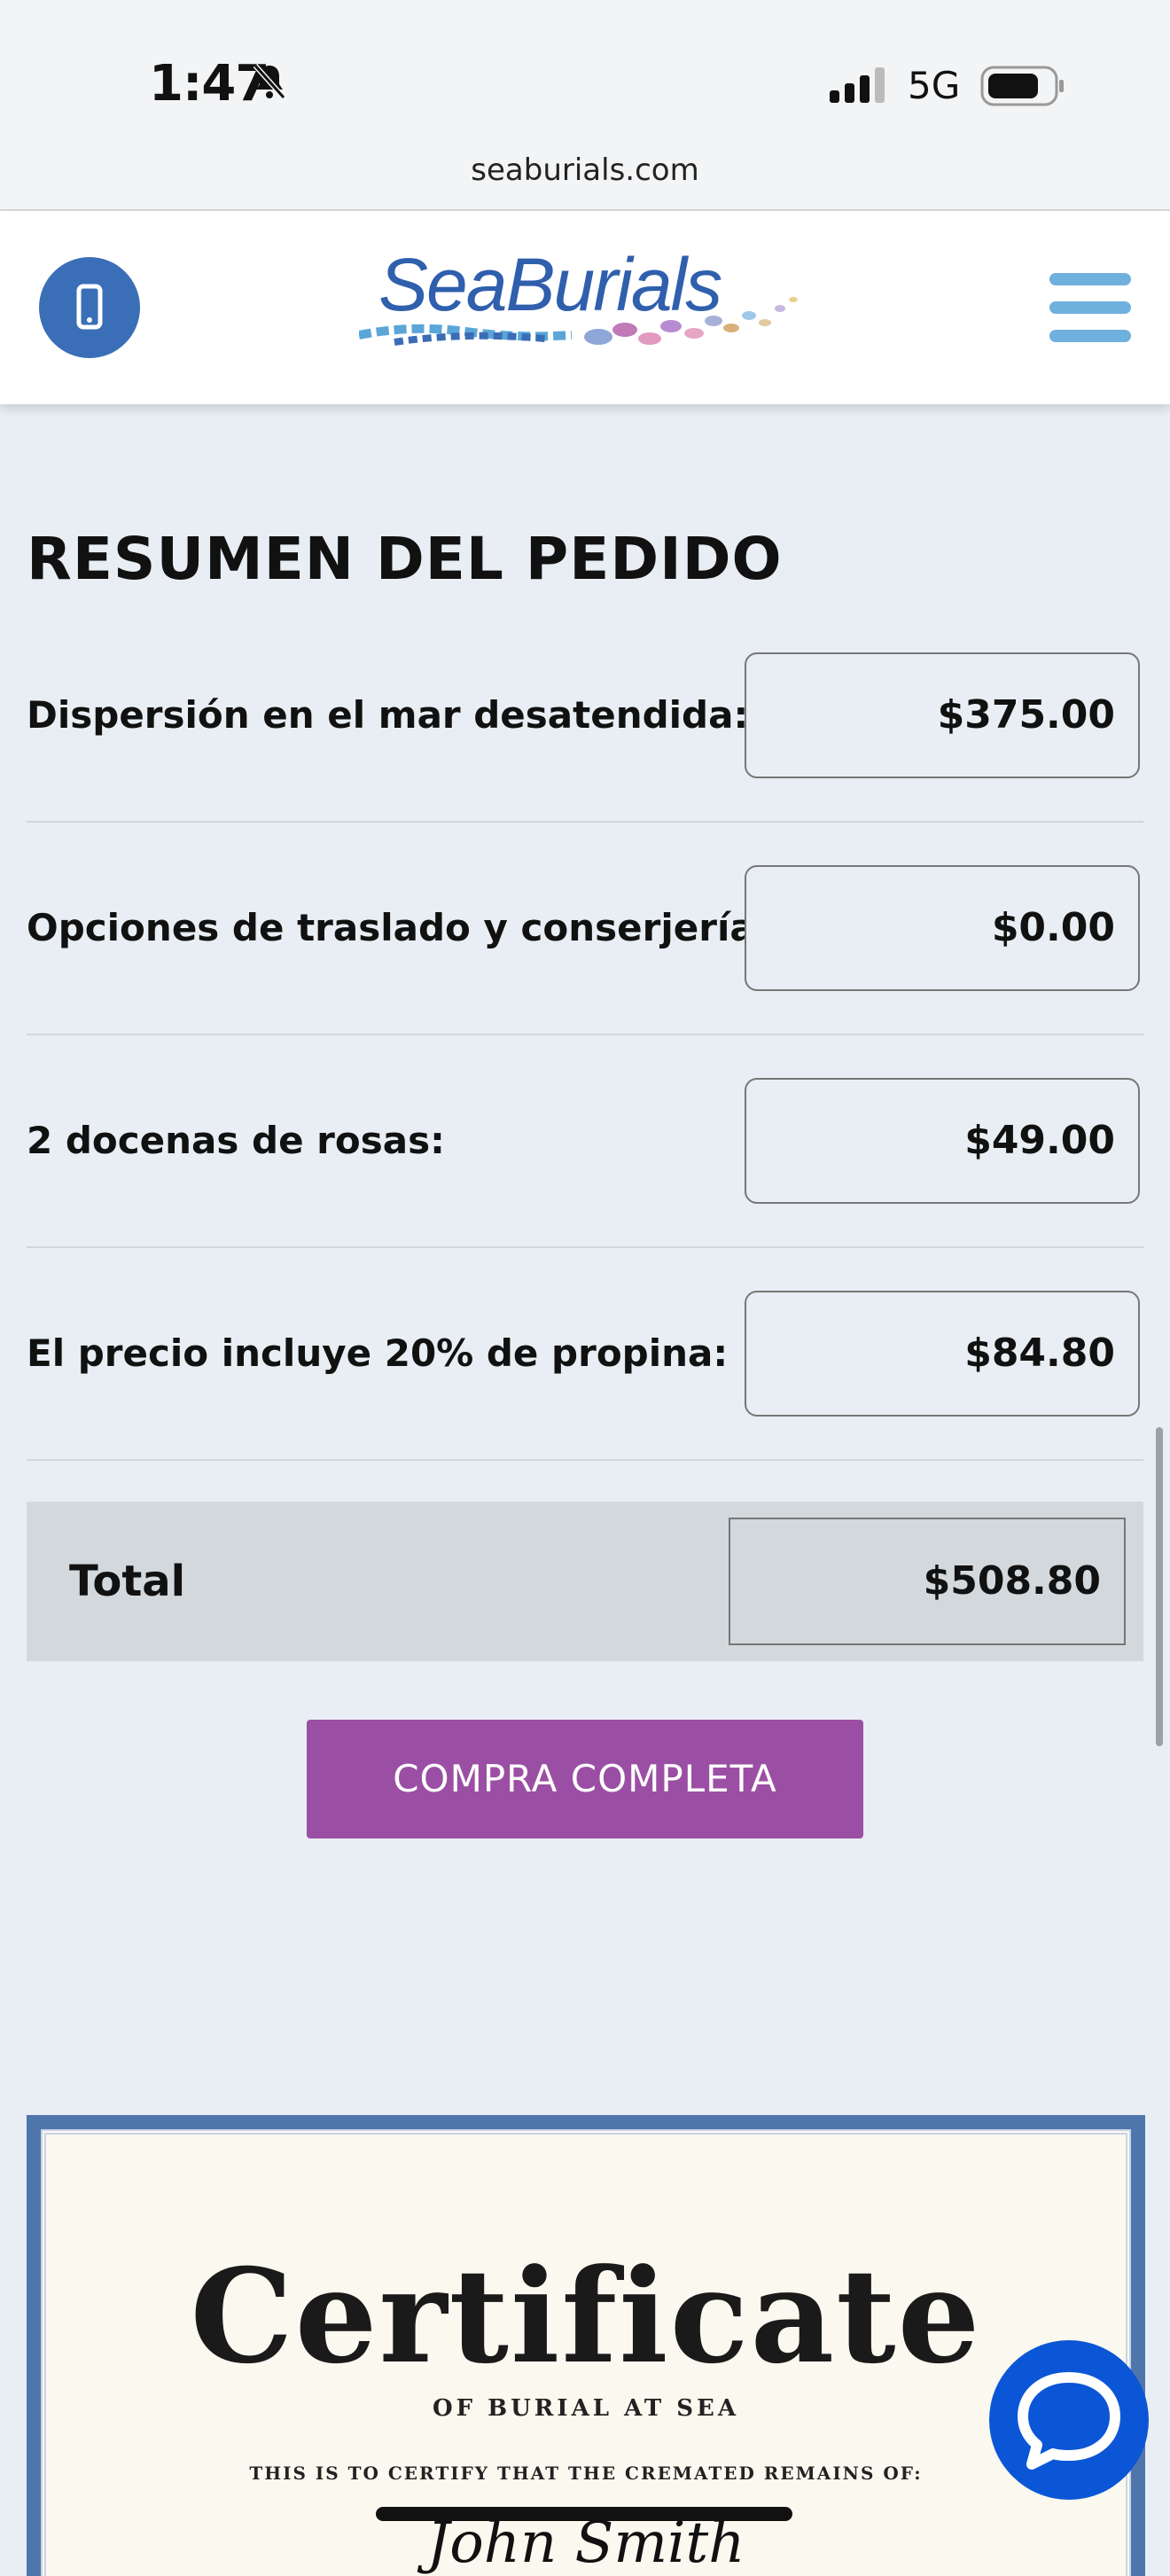 The height and width of the screenshot is (2576, 1170). What do you see at coordinates (942, 715) in the screenshot?
I see `summary-row-value: $375.00` at bounding box center [942, 715].